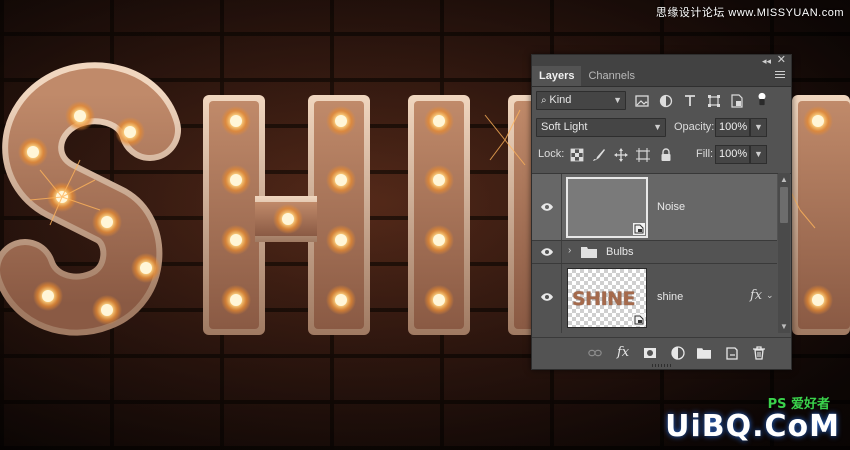 This screenshot has width=850, height=450. I want to click on scroll-up-icon: ▲, so click(784, 179).